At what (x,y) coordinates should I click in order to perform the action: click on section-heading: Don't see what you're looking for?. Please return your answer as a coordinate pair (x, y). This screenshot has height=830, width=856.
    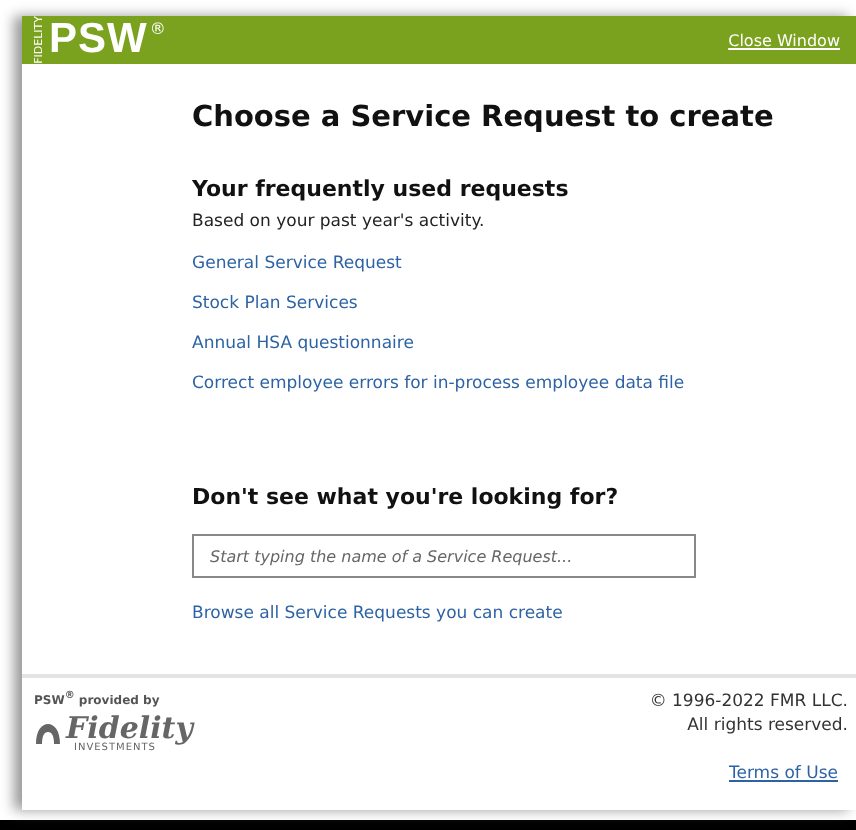
    Looking at the image, I should click on (406, 497).